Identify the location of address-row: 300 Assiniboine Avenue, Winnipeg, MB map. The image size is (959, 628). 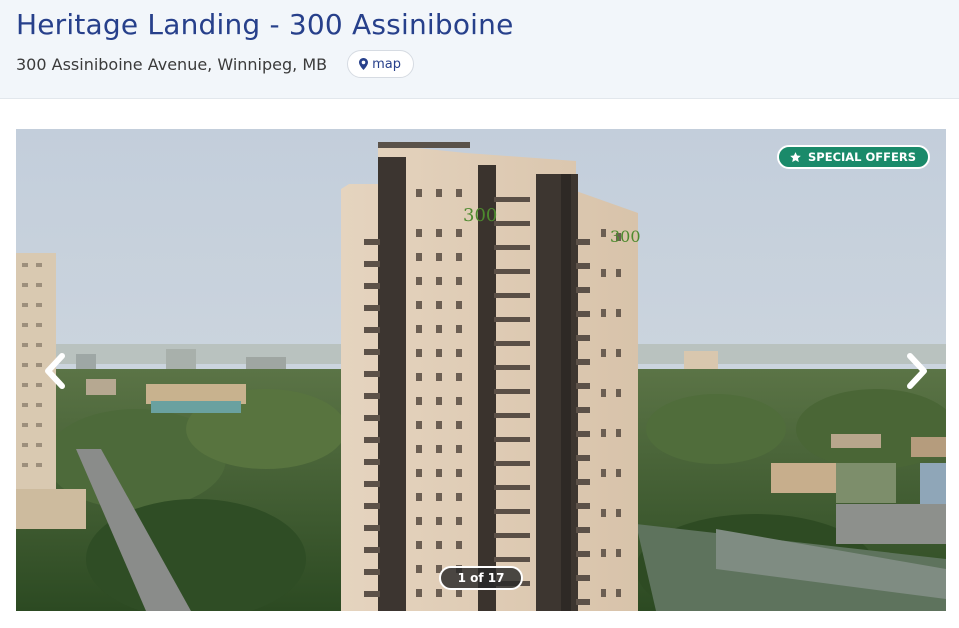
(215, 64).